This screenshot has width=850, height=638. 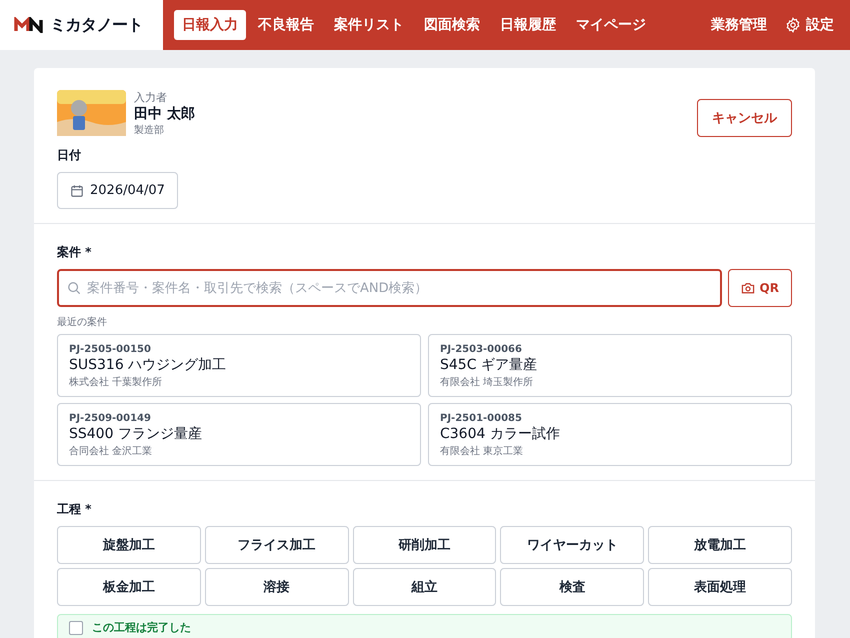 What do you see at coordinates (528, 25) in the screenshot?
I see `nav-tab: 日報履歴` at bounding box center [528, 25].